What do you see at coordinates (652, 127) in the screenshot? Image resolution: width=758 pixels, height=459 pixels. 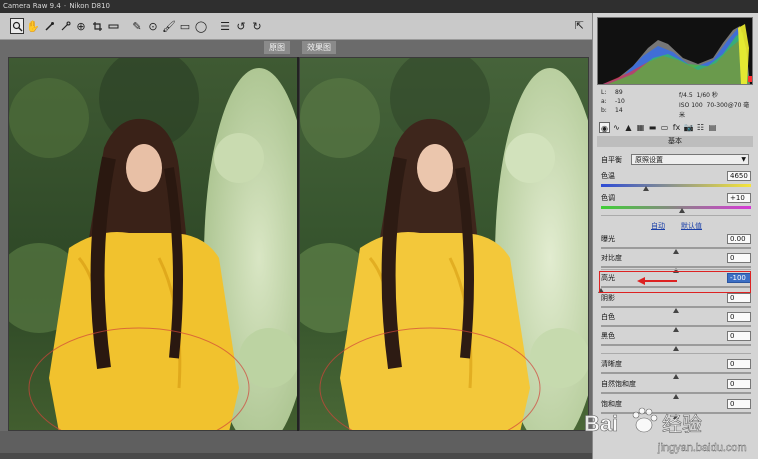 I see `tab-split-toning-icon: ▬` at bounding box center [652, 127].